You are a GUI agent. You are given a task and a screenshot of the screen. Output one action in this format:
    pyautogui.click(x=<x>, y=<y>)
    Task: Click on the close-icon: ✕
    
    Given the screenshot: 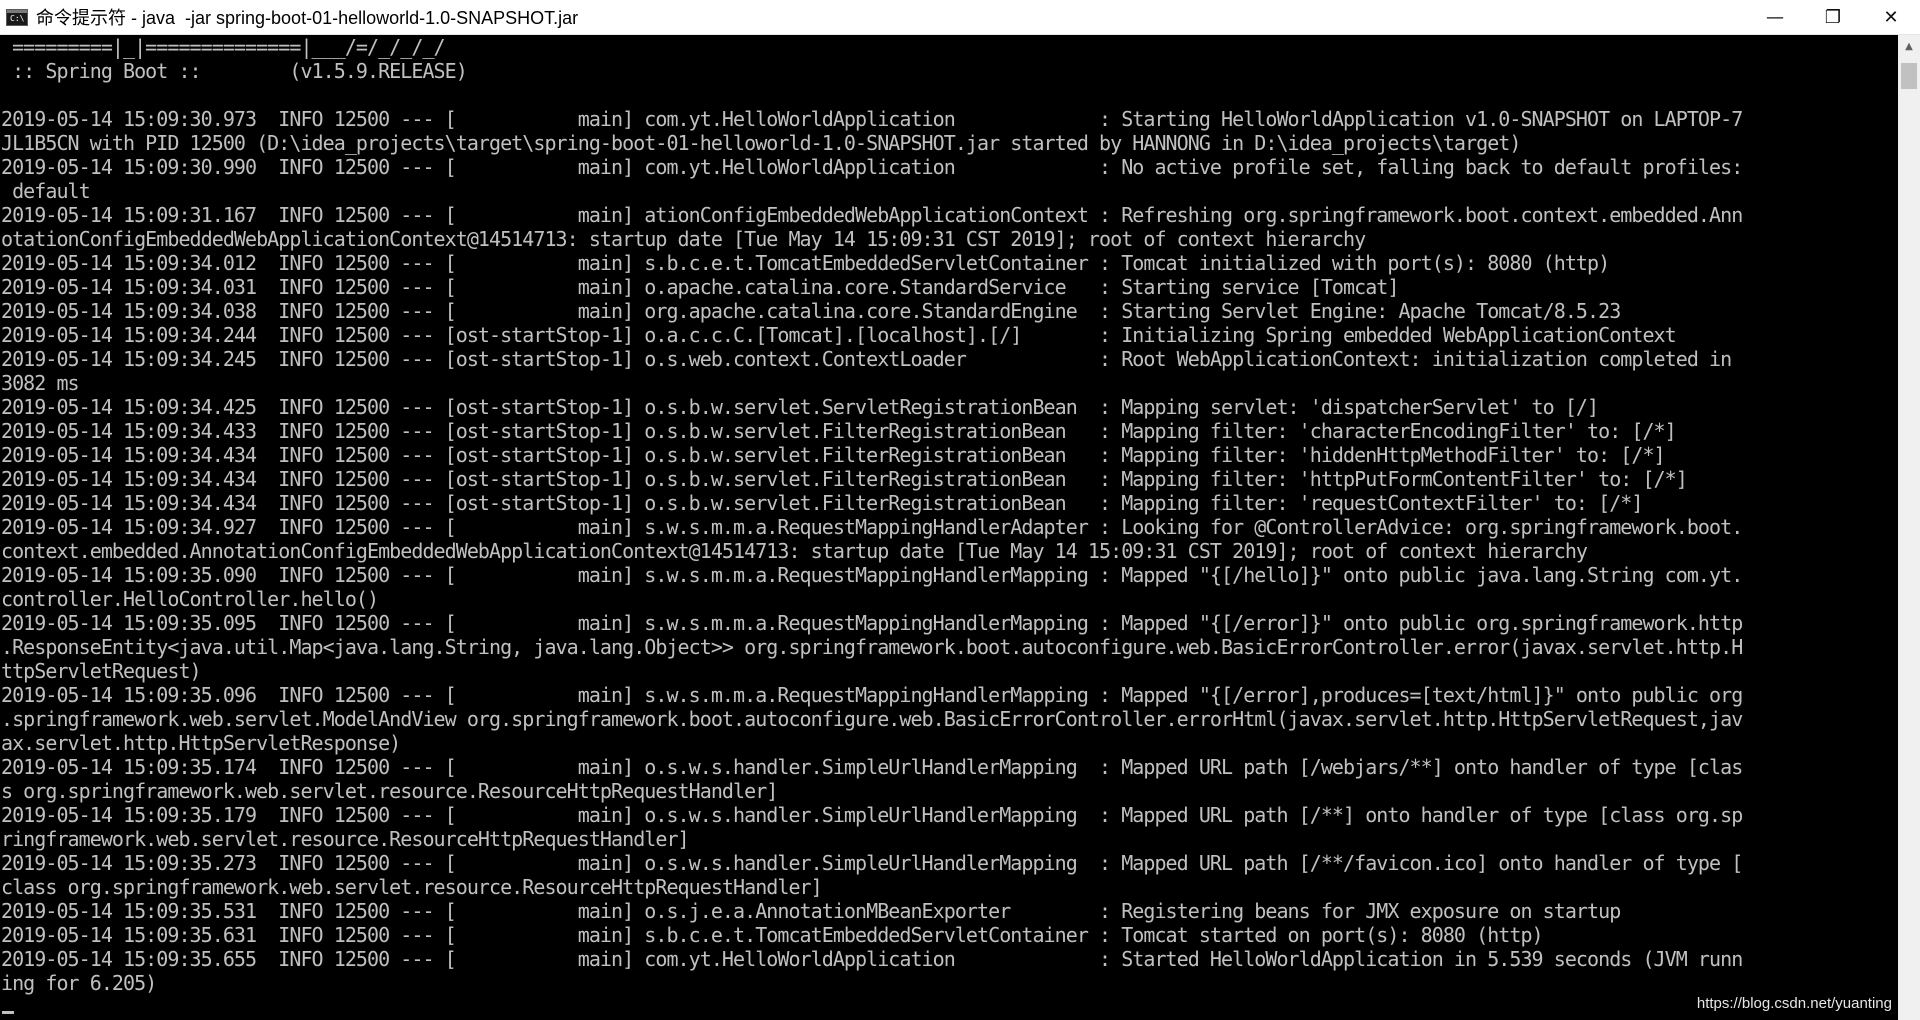 What is the action you would take?
    pyautogui.click(x=1891, y=17)
    